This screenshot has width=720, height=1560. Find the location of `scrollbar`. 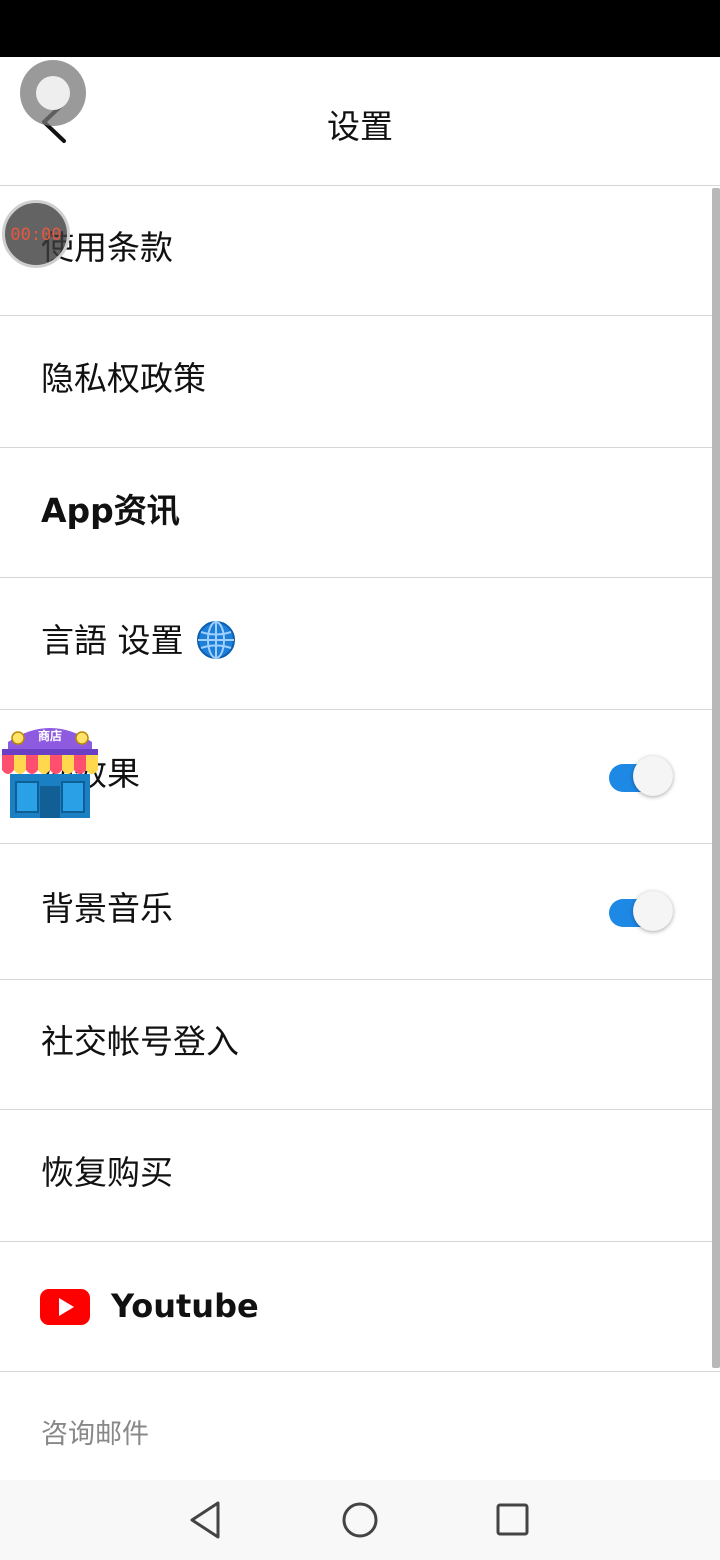

scrollbar is located at coordinates (716, 778).